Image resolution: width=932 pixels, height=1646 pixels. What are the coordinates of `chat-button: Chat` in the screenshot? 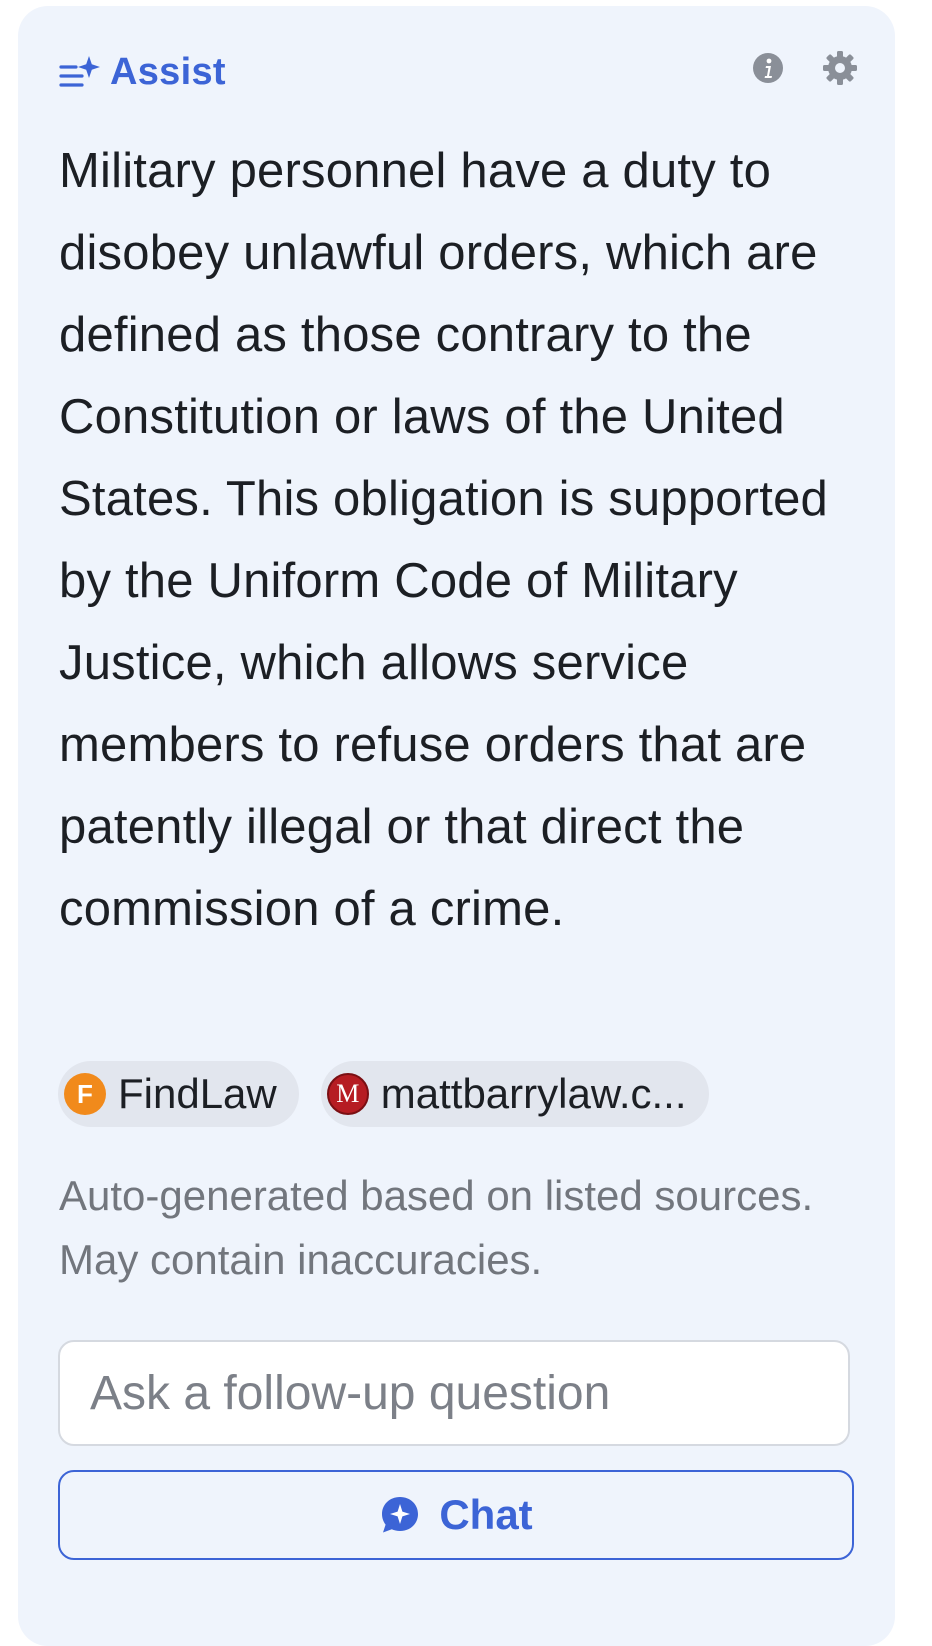 It's located at (456, 1515).